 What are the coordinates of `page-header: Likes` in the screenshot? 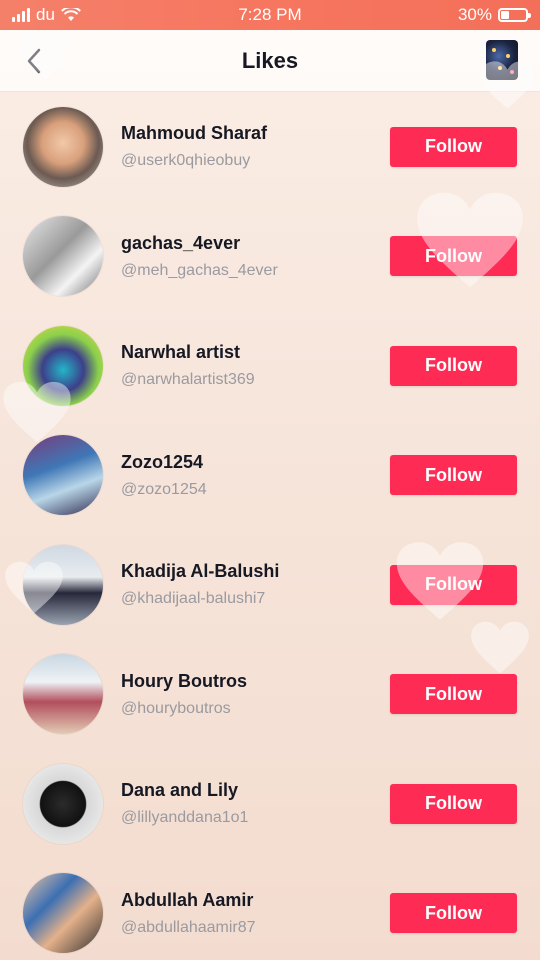 It's located at (270, 61).